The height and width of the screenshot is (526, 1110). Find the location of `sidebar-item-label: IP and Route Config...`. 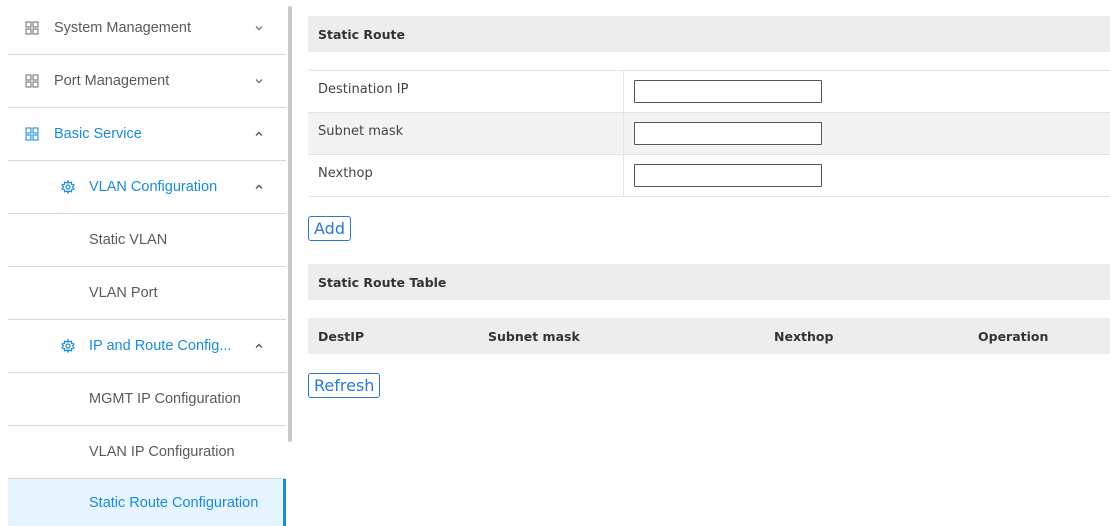

sidebar-item-label: IP and Route Config... is located at coordinates (160, 346).